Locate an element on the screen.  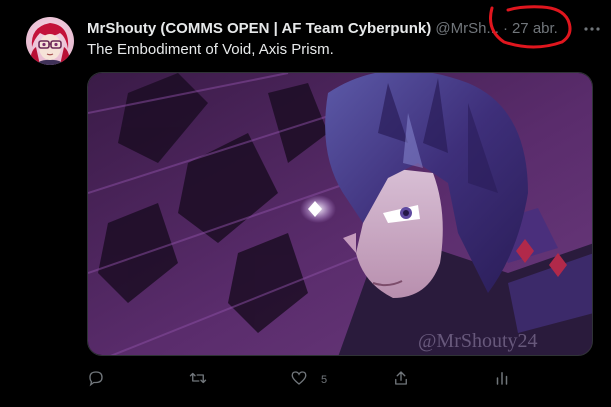
more-icon is located at coordinates (592, 29).